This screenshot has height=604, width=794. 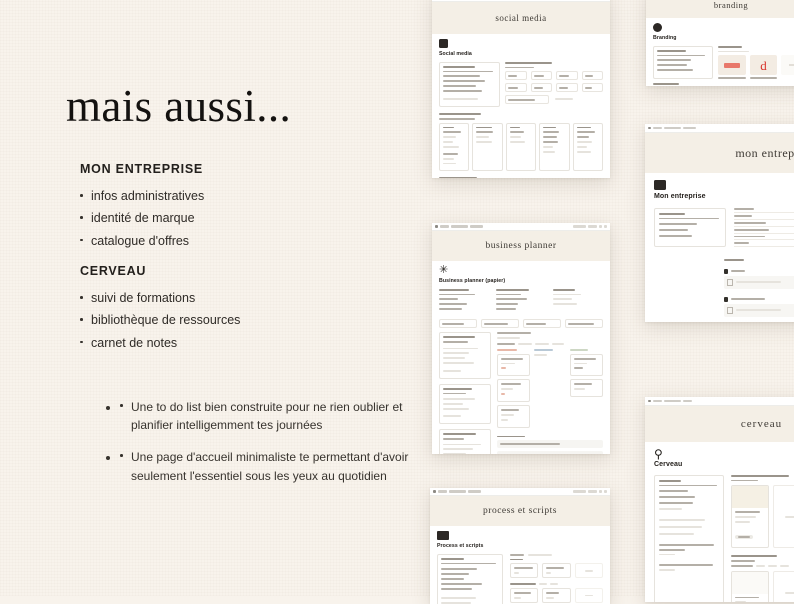 I want to click on section-mon-entreprise, so click(x=464, y=301).